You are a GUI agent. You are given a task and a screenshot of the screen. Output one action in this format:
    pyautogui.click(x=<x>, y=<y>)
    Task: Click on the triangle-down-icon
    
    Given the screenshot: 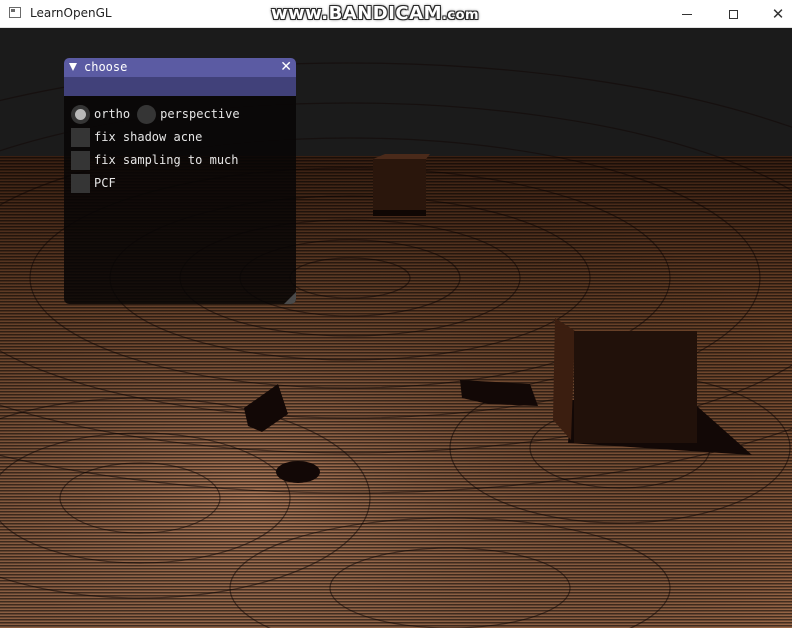 What is the action you would take?
    pyautogui.click(x=73, y=67)
    